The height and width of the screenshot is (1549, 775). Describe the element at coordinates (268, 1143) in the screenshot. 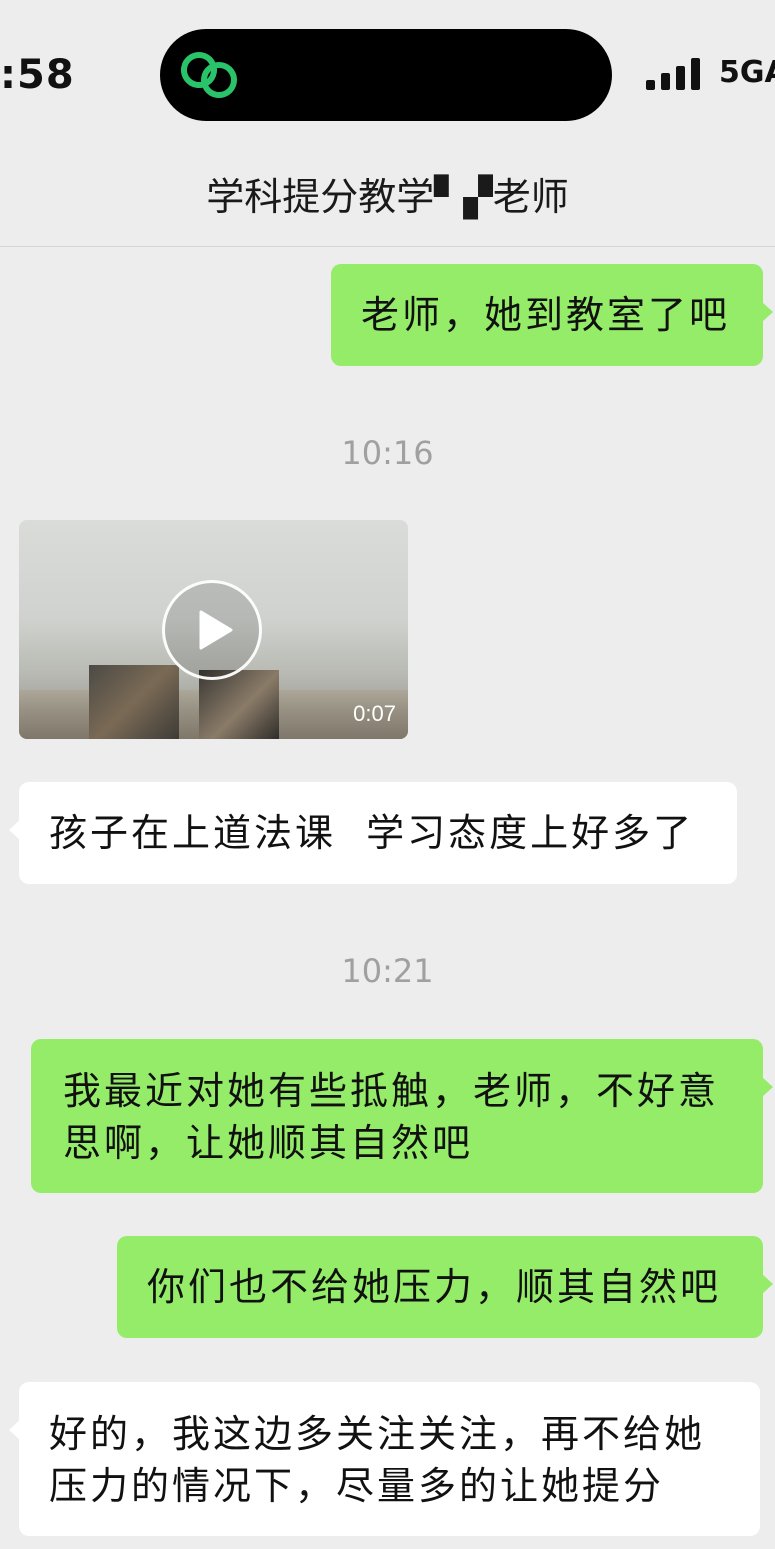

I see `message-text-line: 思啊，让她顺其自然吧` at that location.